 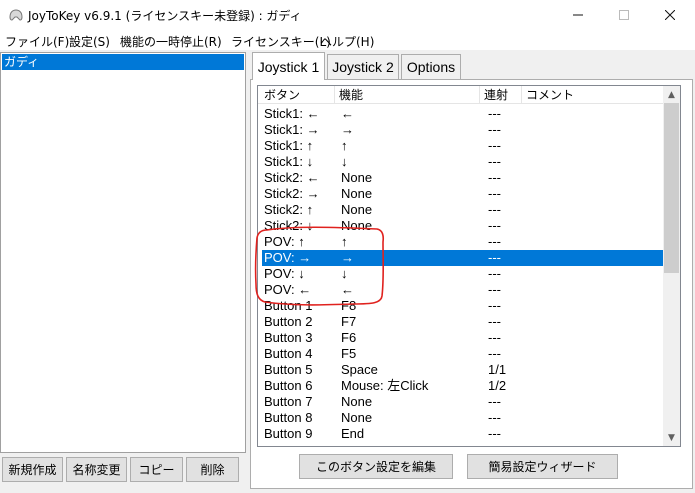 I want to click on table-row: Stick1: → → ---, so click(x=463, y=130).